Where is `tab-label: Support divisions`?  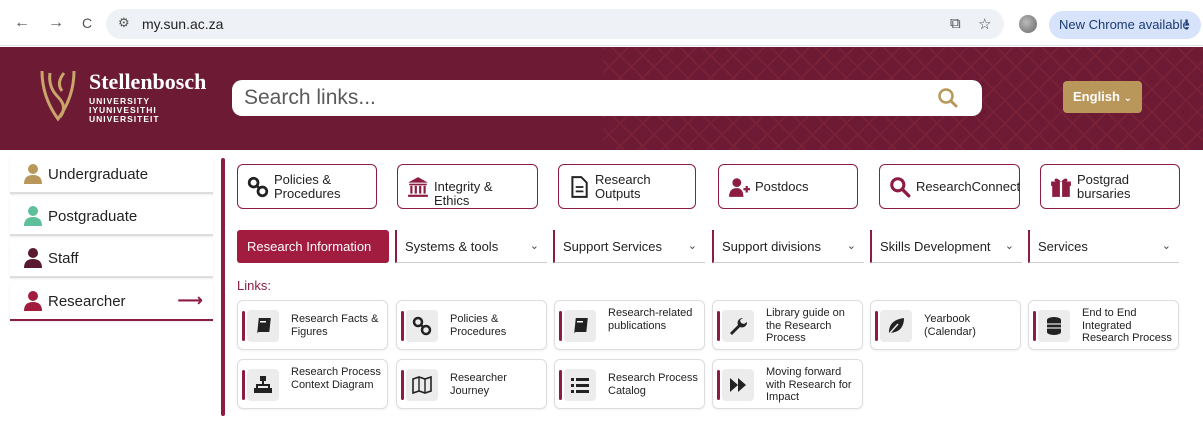 tab-label: Support divisions is located at coordinates (771, 246).